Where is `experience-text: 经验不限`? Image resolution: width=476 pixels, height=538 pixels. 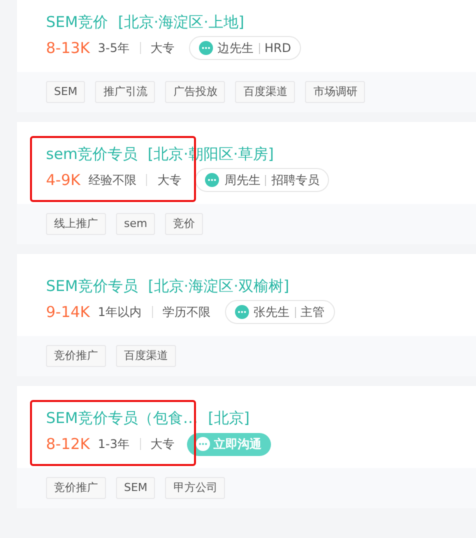 experience-text: 经验不限 is located at coordinates (112, 180).